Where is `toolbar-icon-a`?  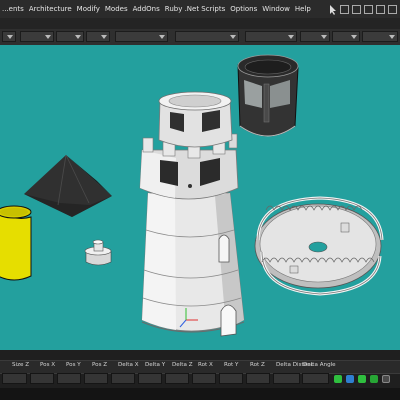
toolbar-icon-a is located at coordinates (344, 9).